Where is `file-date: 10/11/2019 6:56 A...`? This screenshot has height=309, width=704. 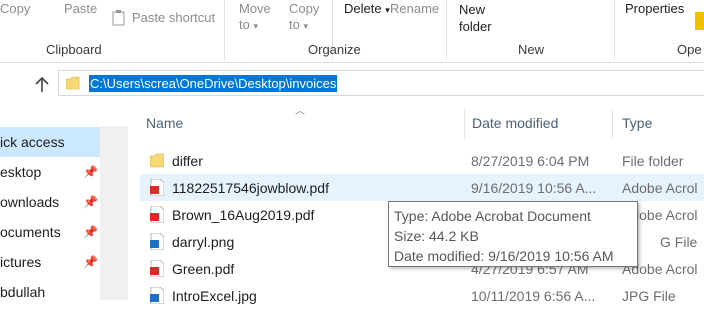
file-date: 10/11/2019 6:56 A... is located at coordinates (533, 296).